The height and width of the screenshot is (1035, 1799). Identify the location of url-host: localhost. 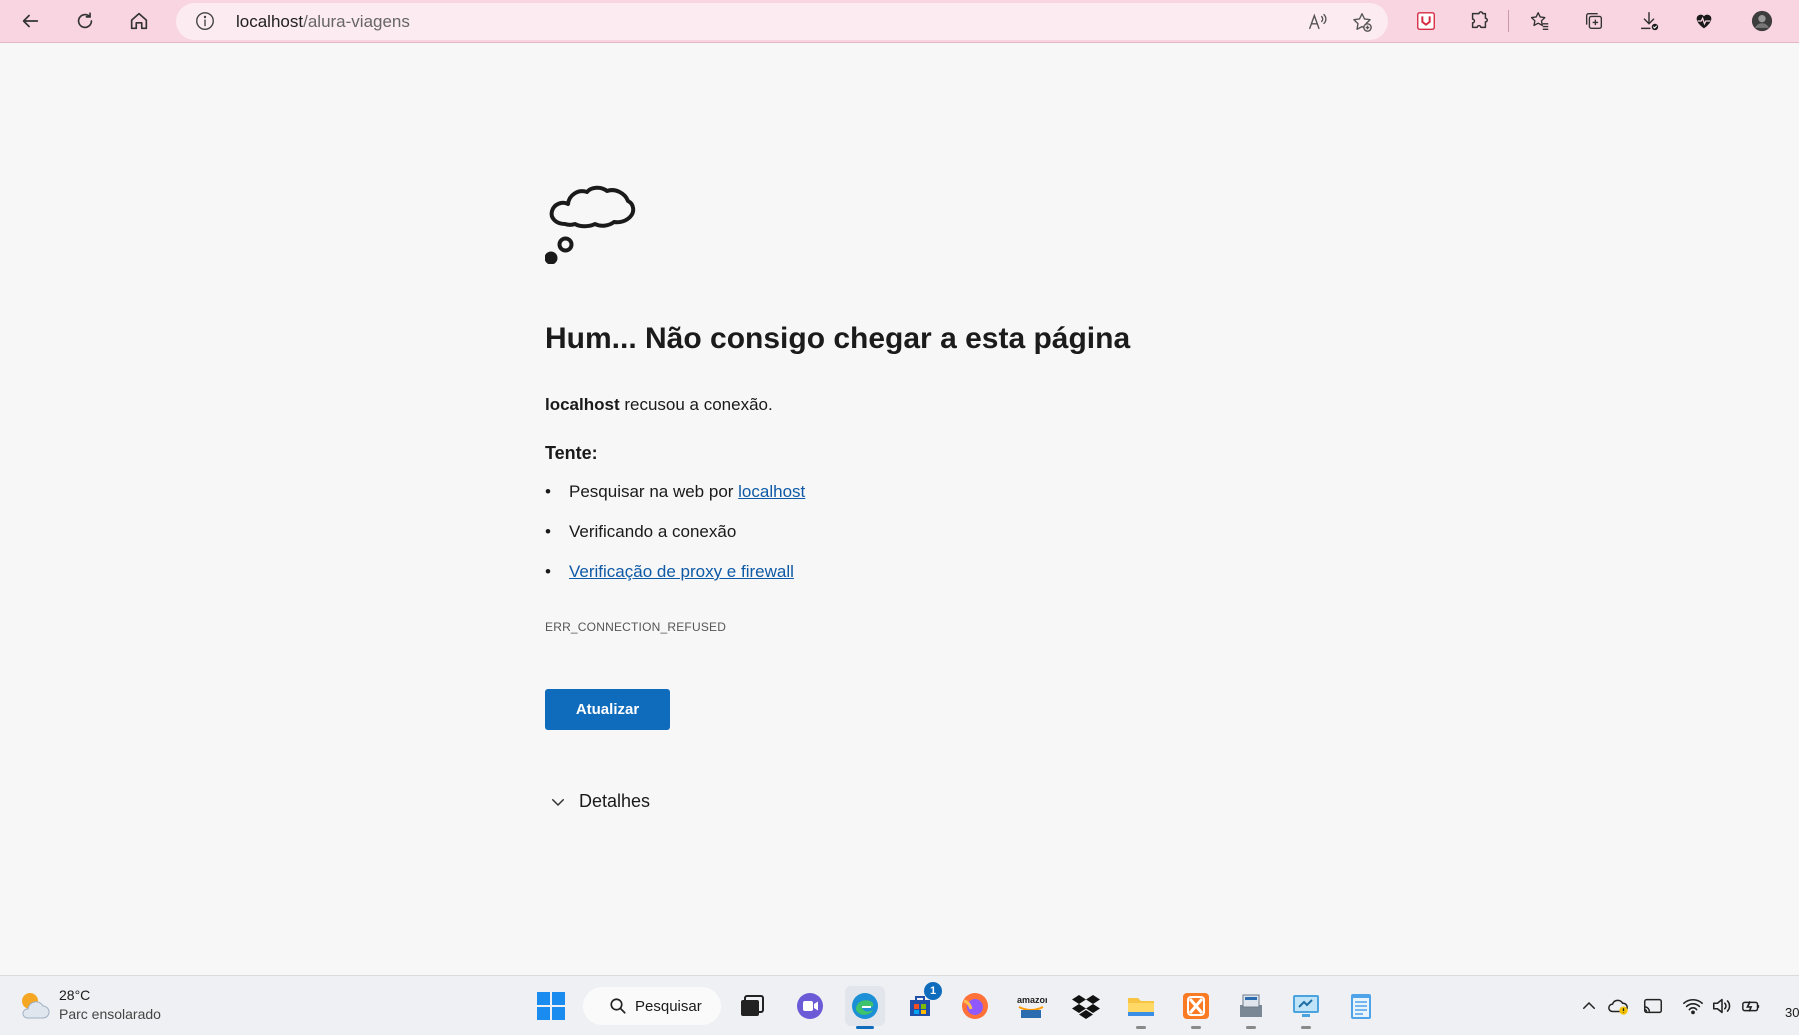
(270, 21).